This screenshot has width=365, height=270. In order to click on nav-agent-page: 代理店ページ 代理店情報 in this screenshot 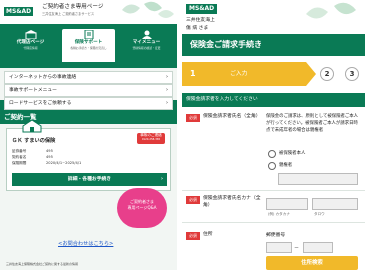, I will do `click(30, 45)`.